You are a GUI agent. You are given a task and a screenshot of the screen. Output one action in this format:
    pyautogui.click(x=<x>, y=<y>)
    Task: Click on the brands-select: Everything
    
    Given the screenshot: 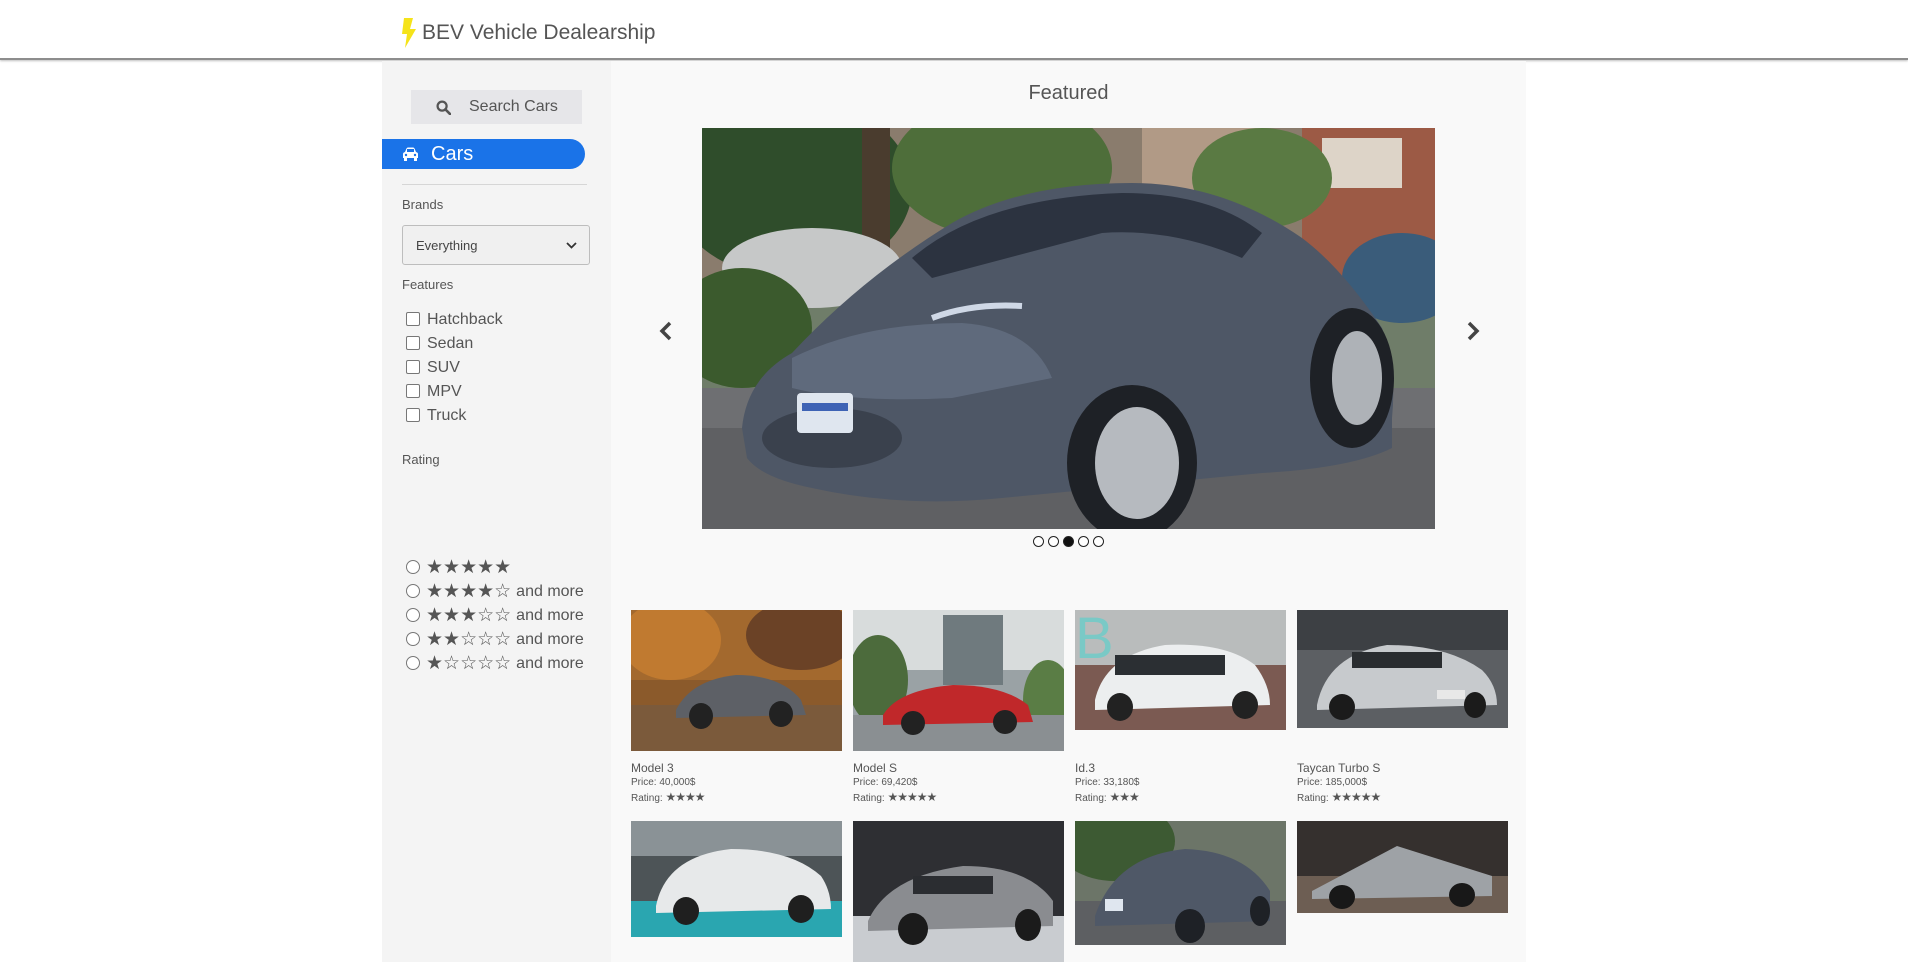 What is the action you would take?
    pyautogui.click(x=496, y=245)
    